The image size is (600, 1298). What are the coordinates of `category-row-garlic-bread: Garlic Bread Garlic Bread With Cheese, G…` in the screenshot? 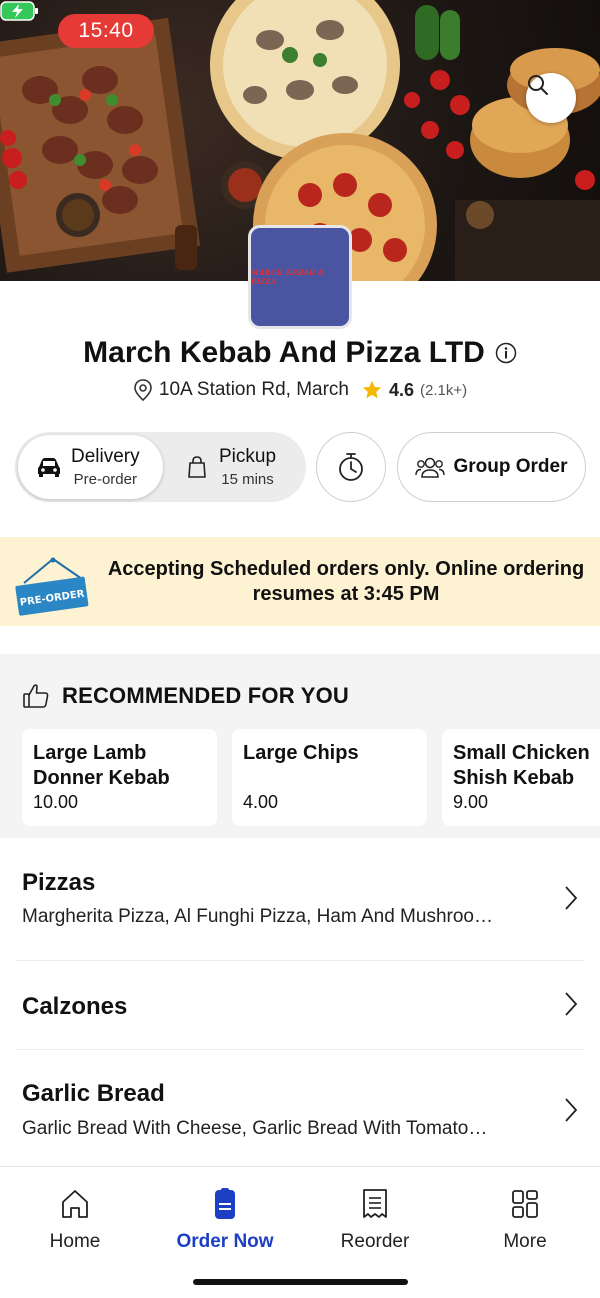 It's located at (300, 1108).